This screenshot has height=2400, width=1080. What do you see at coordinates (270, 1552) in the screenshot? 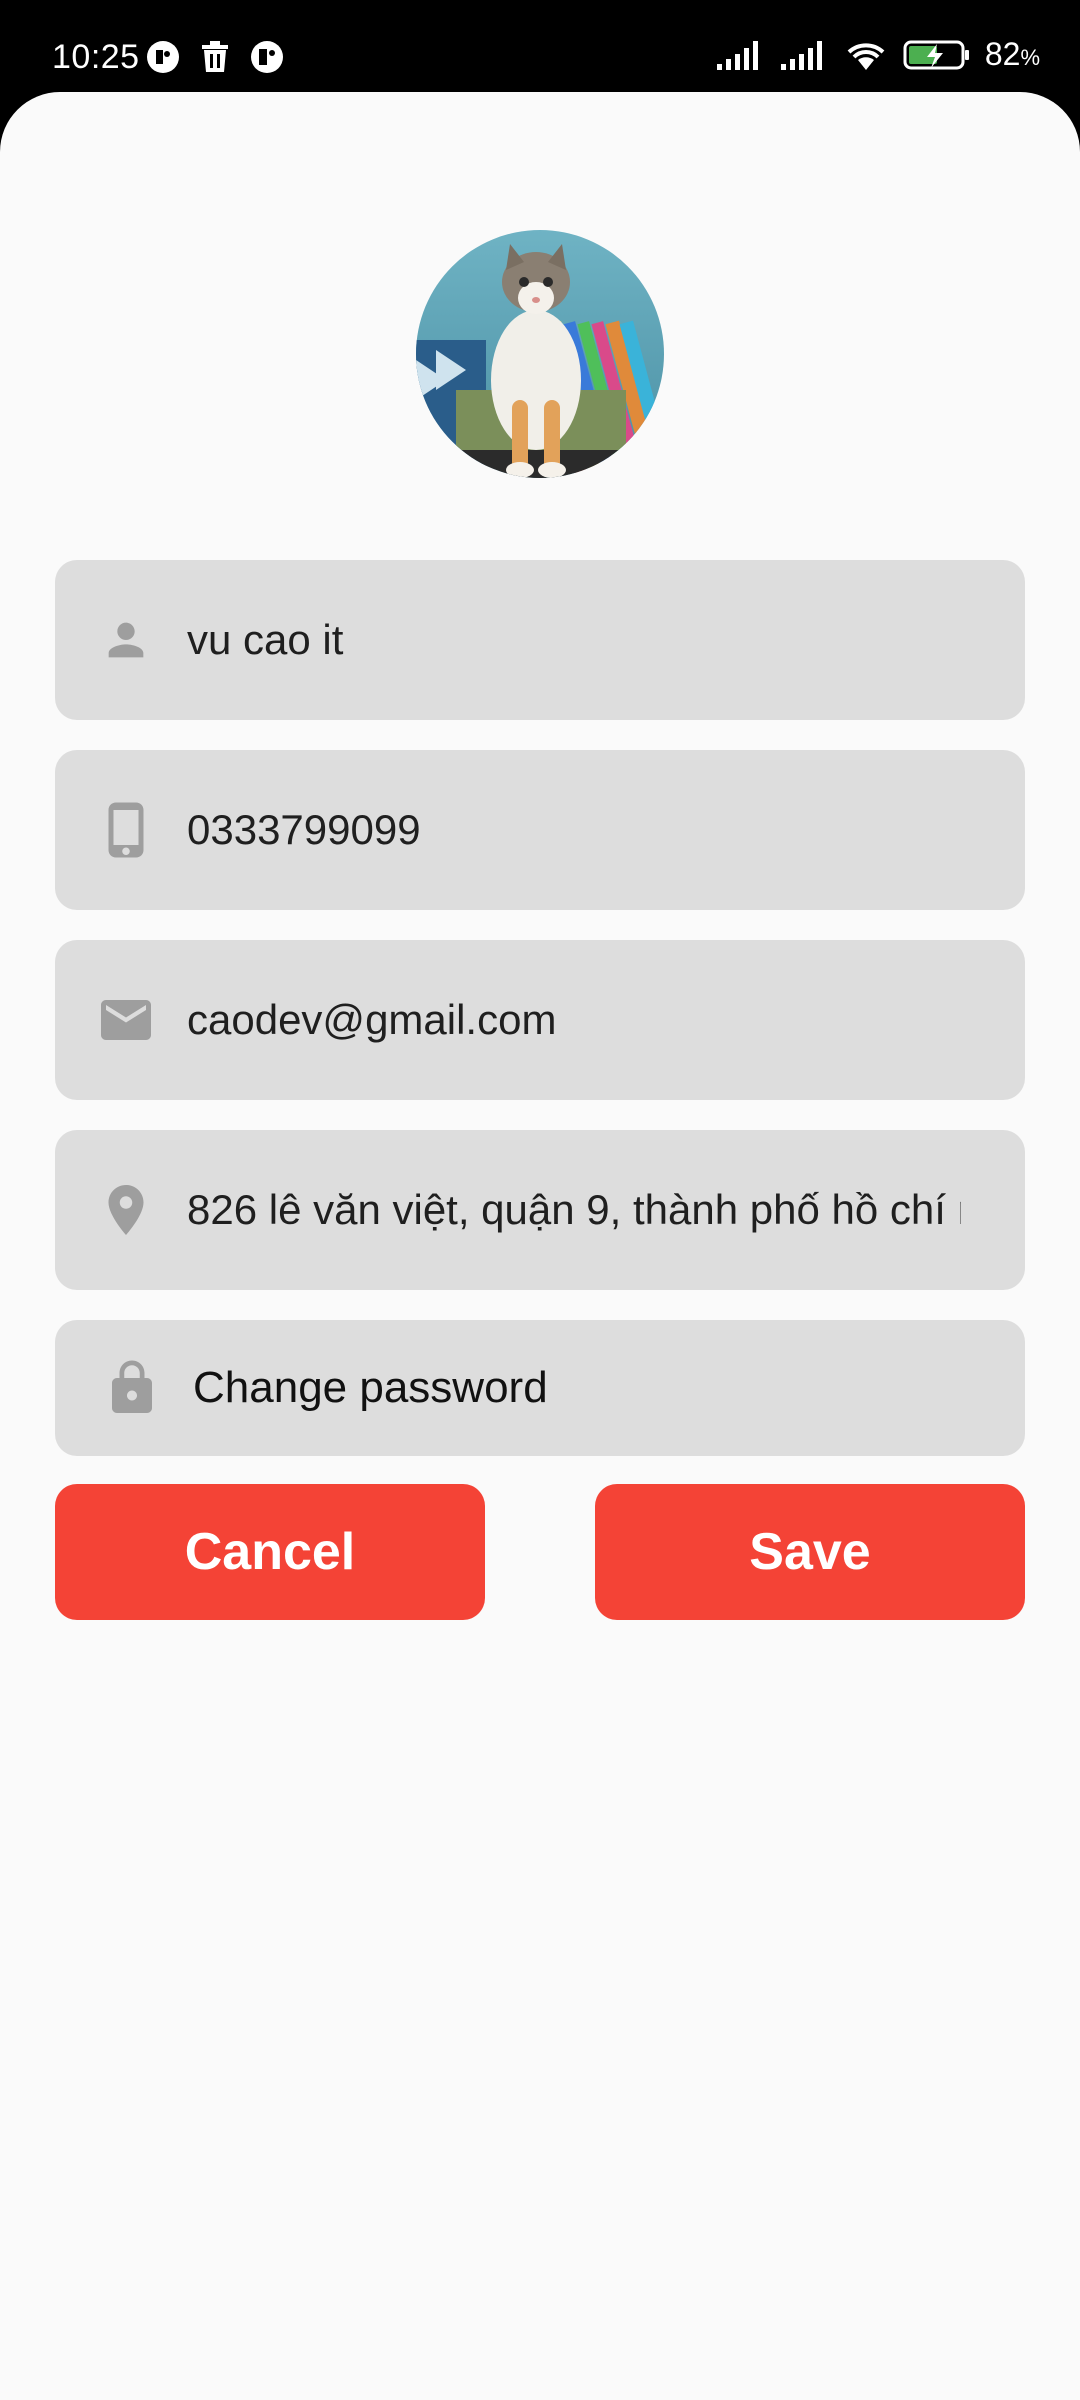
I see `cancel-button: Cancel` at bounding box center [270, 1552].